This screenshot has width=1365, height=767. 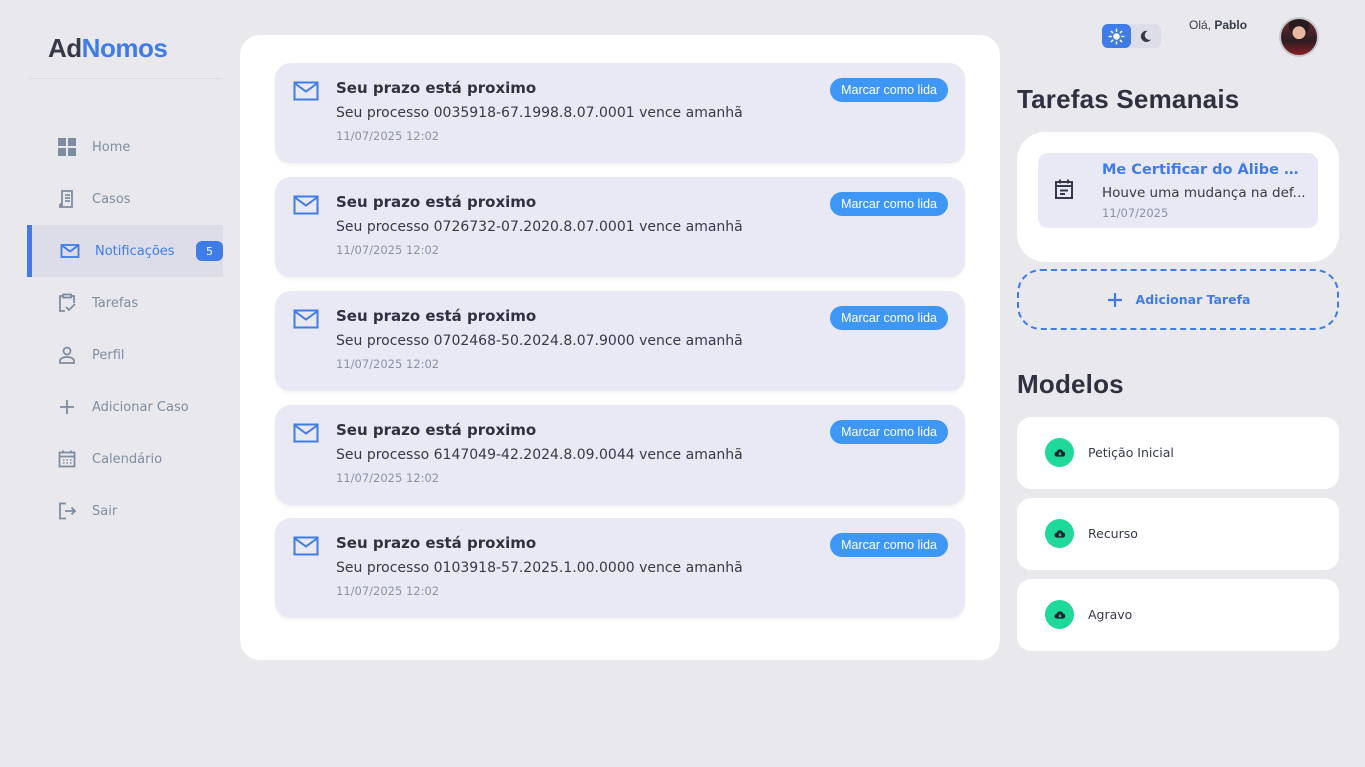 I want to click on theme-toggle, so click(x=1131, y=36).